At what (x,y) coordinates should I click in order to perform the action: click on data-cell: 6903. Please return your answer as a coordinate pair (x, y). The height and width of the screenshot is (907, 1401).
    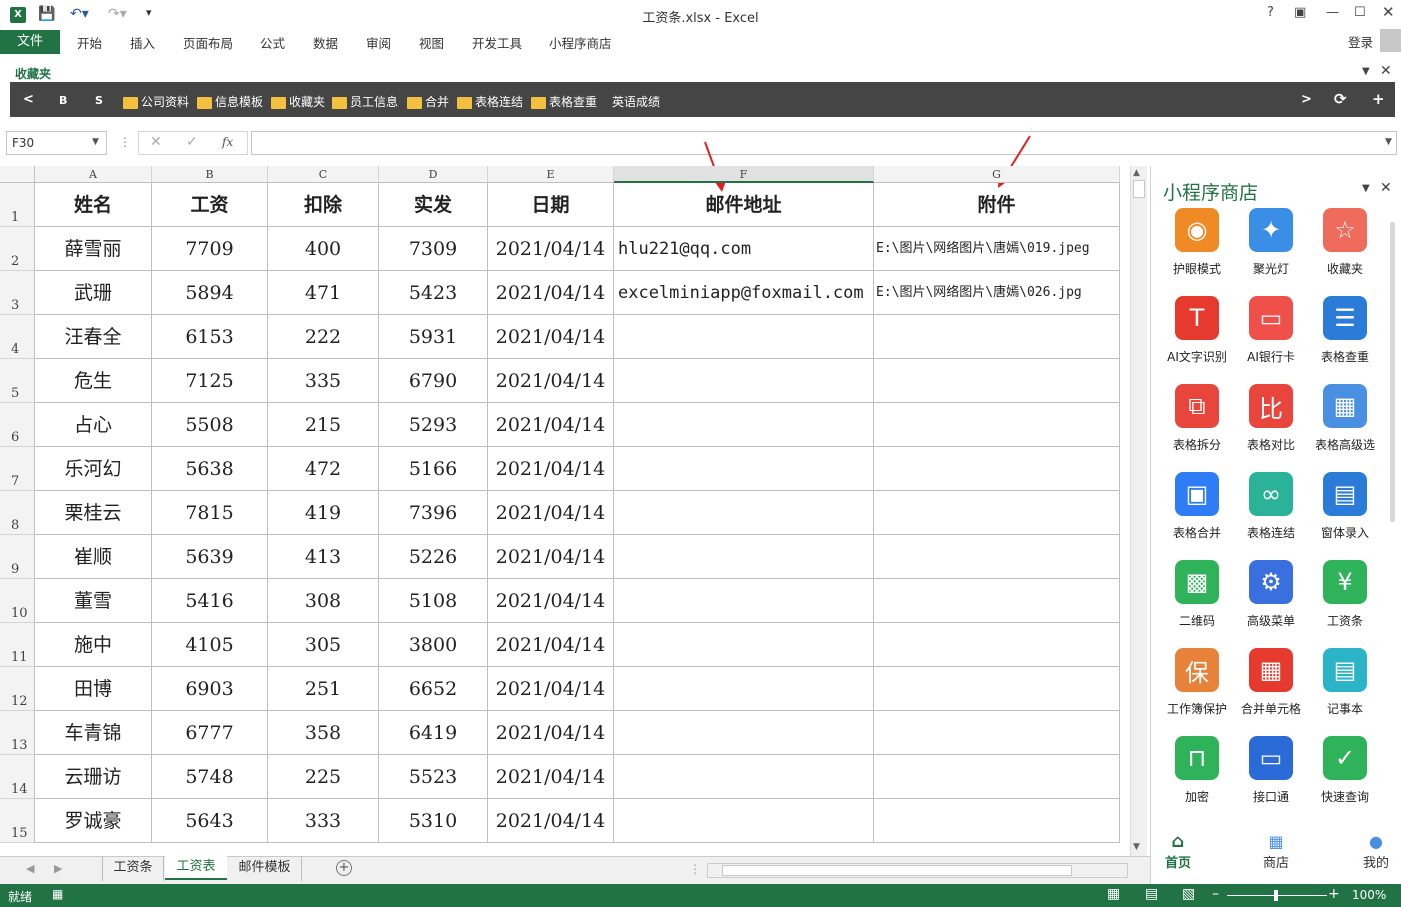
    Looking at the image, I should click on (210, 689).